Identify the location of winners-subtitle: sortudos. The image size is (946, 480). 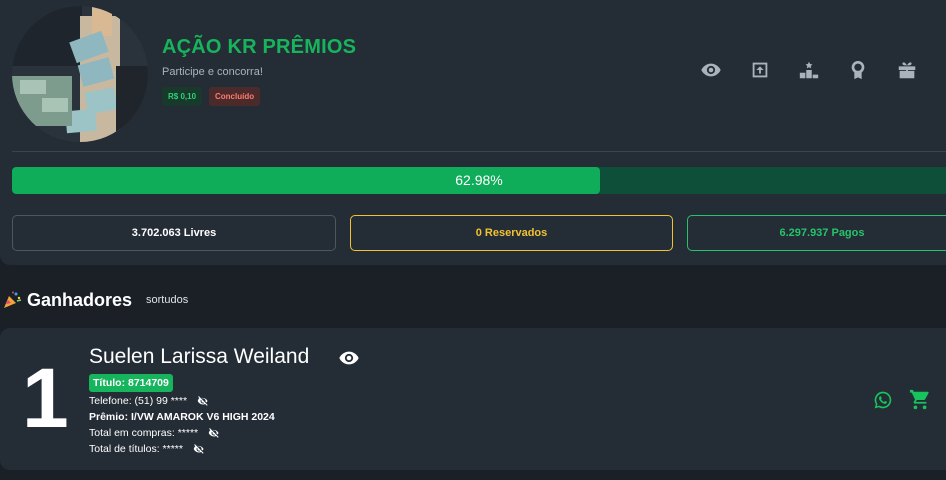
(167, 300).